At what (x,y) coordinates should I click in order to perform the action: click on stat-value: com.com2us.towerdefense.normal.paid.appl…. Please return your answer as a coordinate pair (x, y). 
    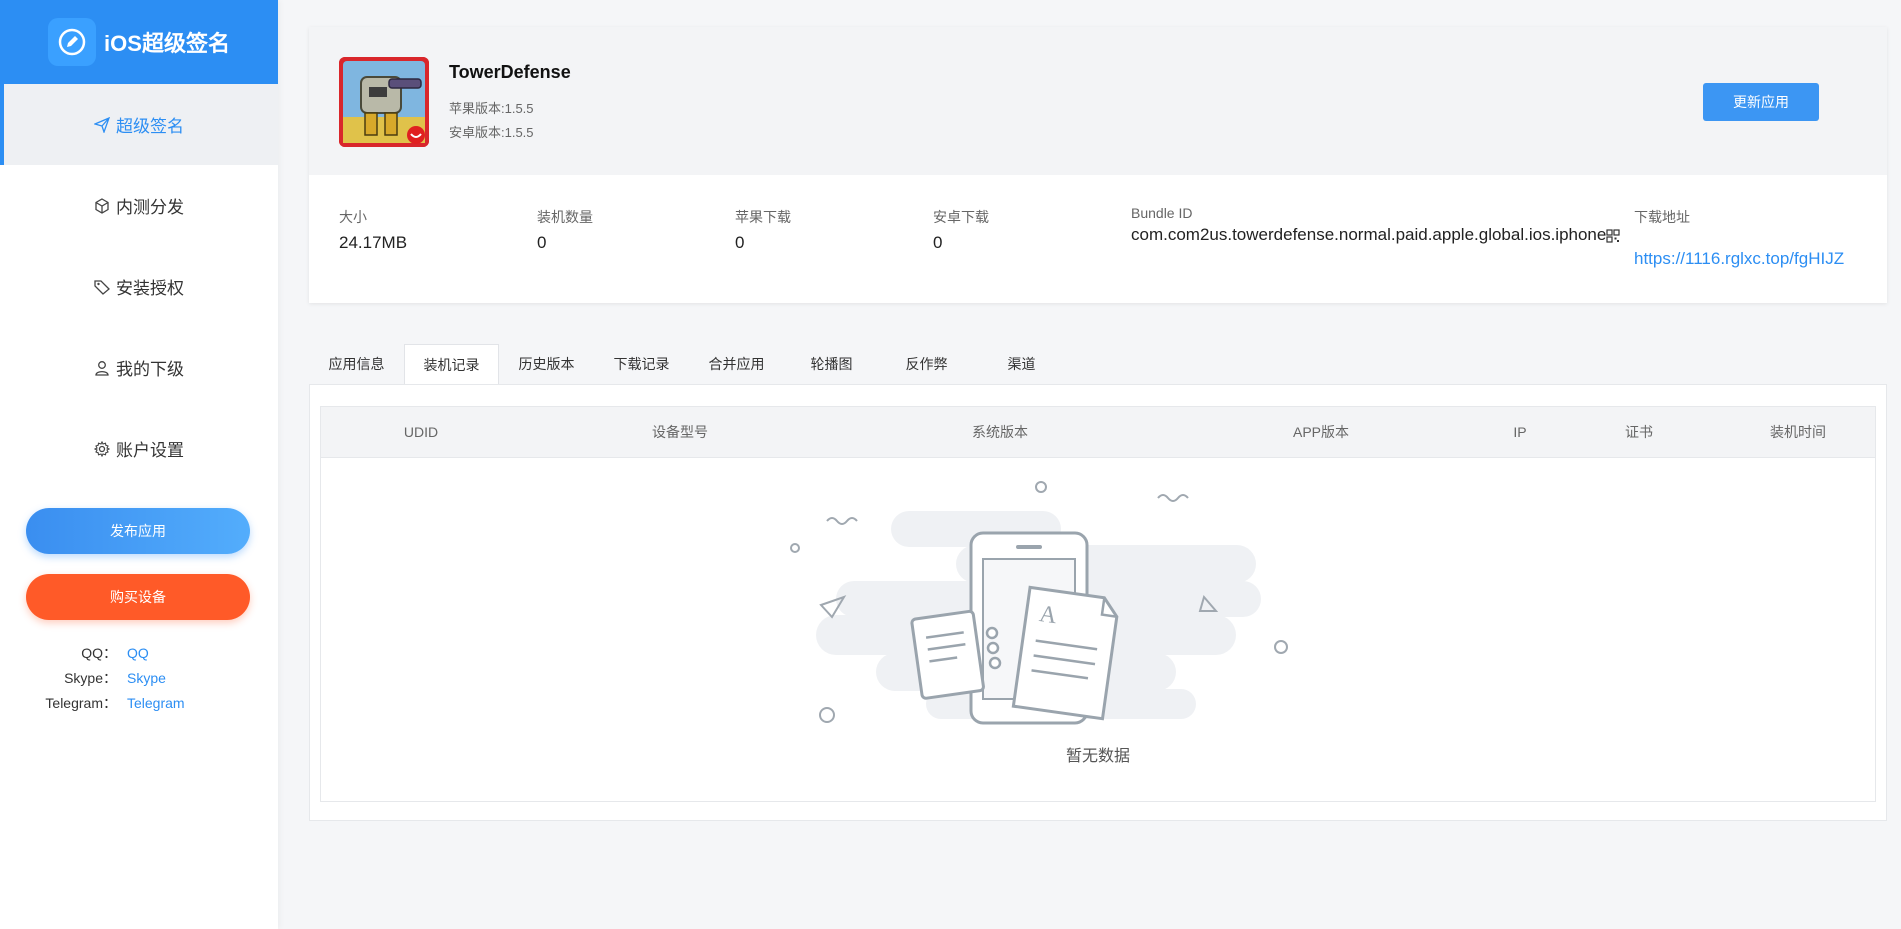
    Looking at the image, I should click on (1375, 235).